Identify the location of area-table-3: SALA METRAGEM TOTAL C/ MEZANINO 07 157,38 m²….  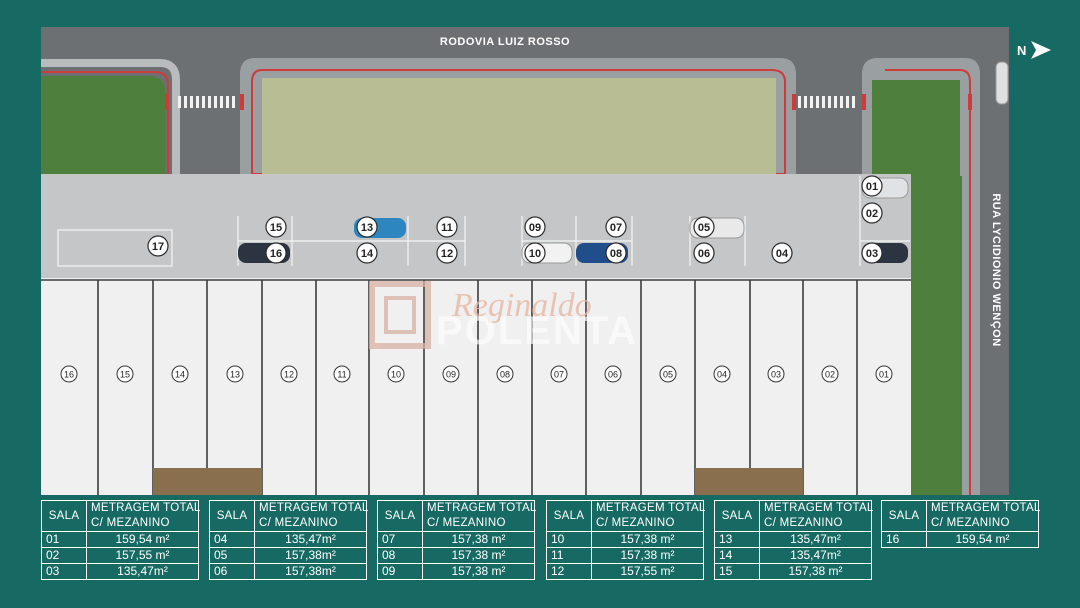
(457, 540).